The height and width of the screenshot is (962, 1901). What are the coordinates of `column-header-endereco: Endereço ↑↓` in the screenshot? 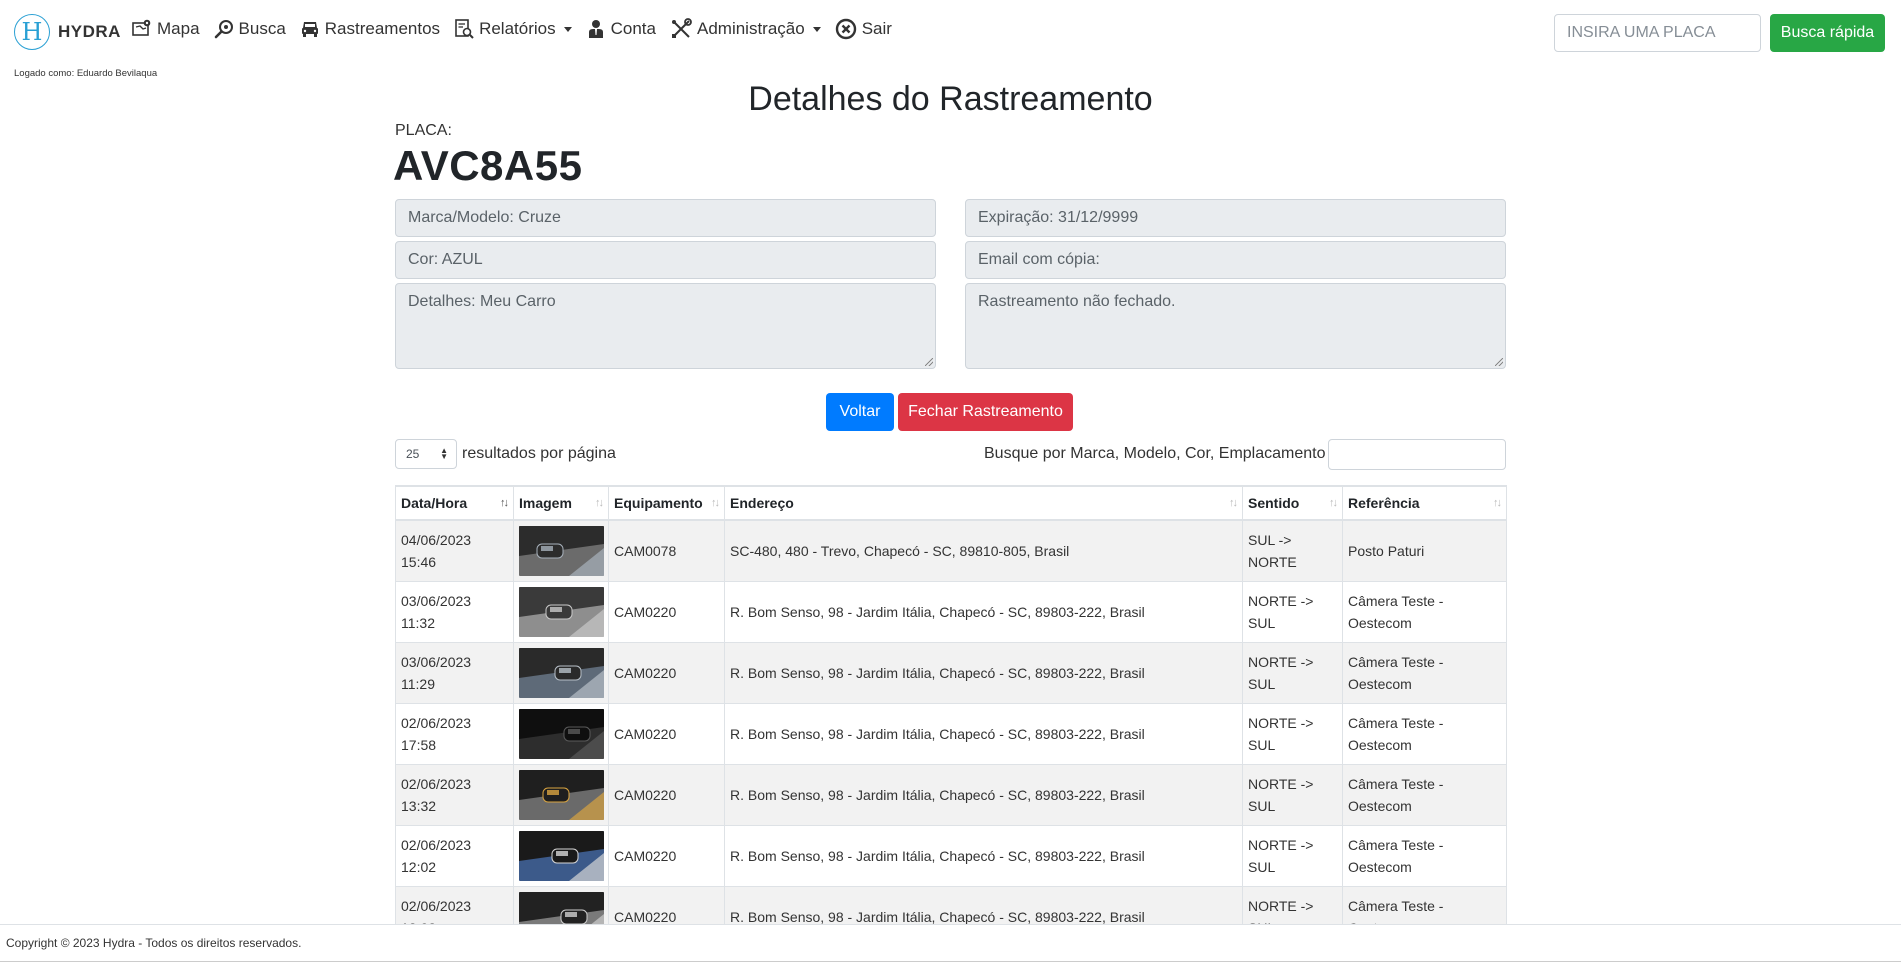 It's located at (983, 503).